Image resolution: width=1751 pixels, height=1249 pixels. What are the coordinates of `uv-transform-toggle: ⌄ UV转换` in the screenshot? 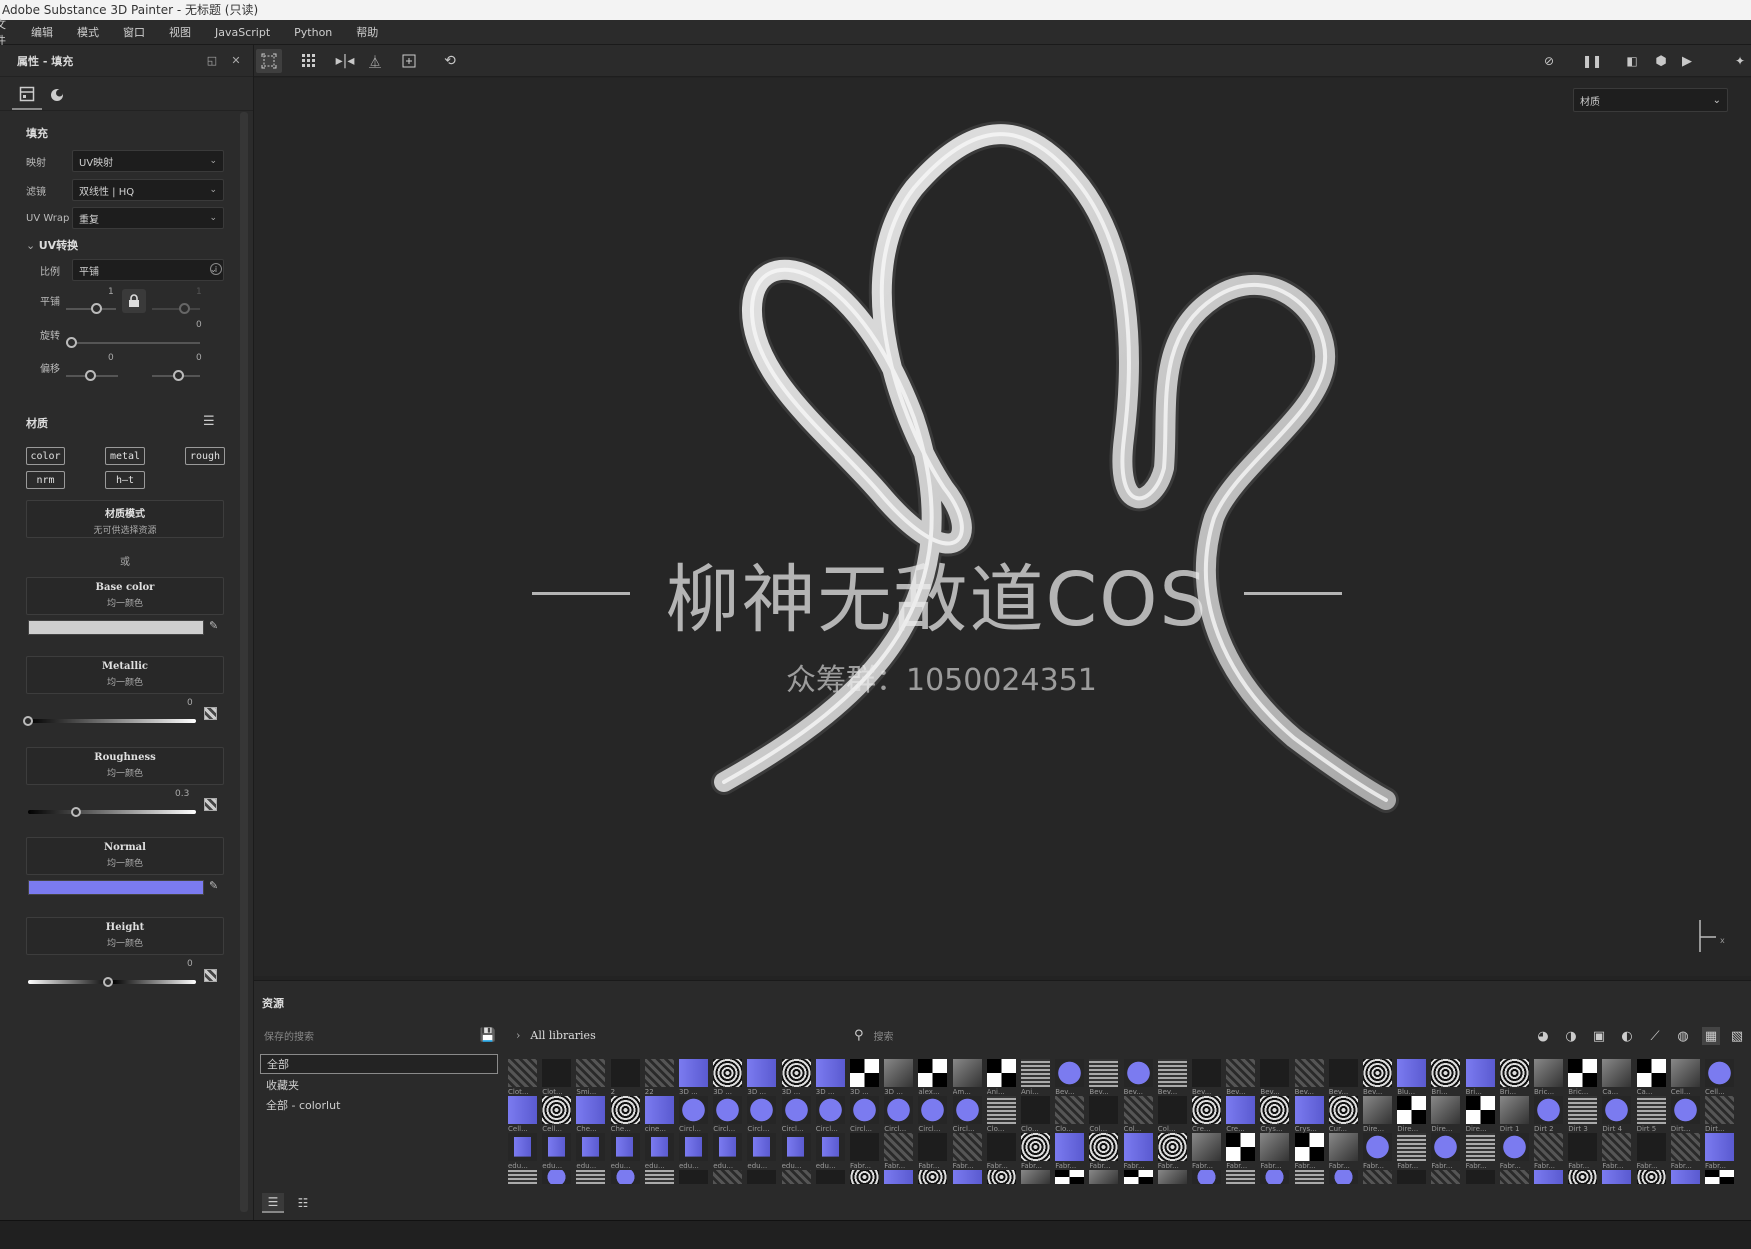 It's located at (52, 245).